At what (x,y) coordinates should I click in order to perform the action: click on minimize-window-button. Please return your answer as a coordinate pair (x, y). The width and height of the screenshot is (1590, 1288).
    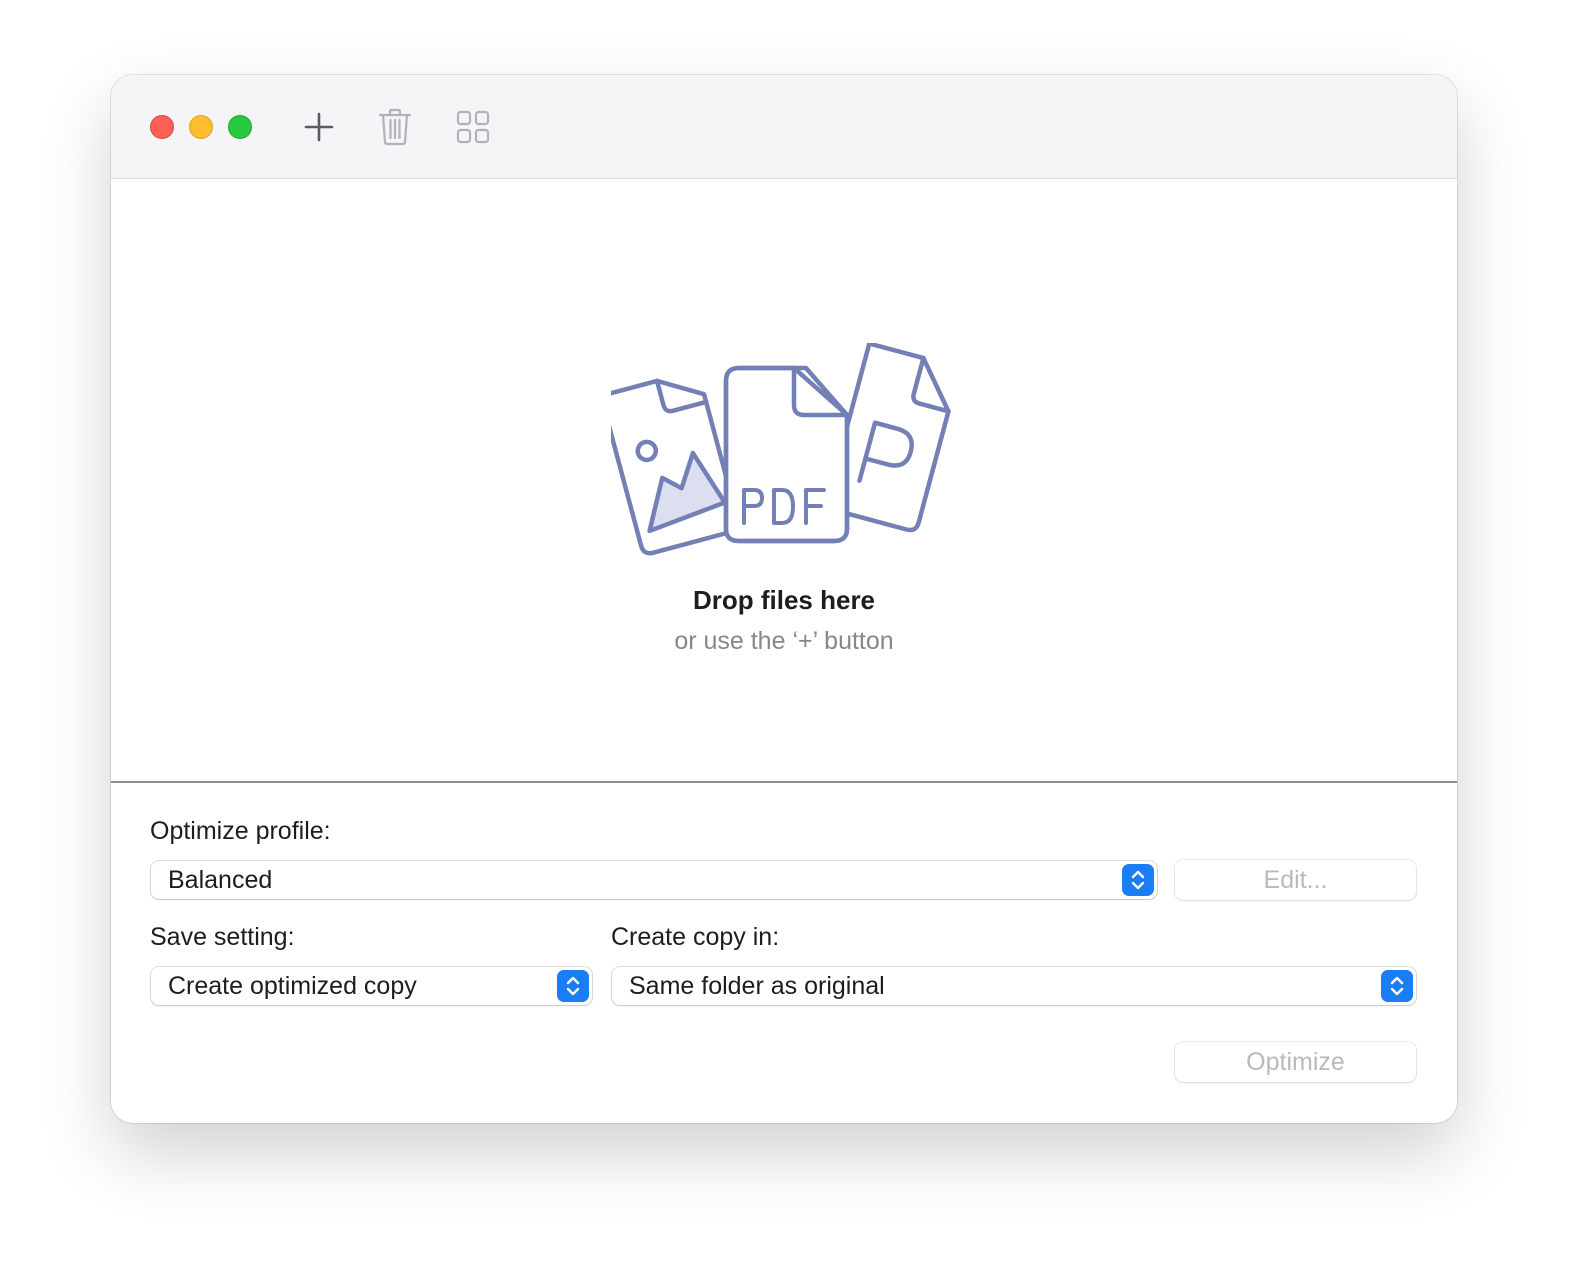
    Looking at the image, I should click on (201, 127).